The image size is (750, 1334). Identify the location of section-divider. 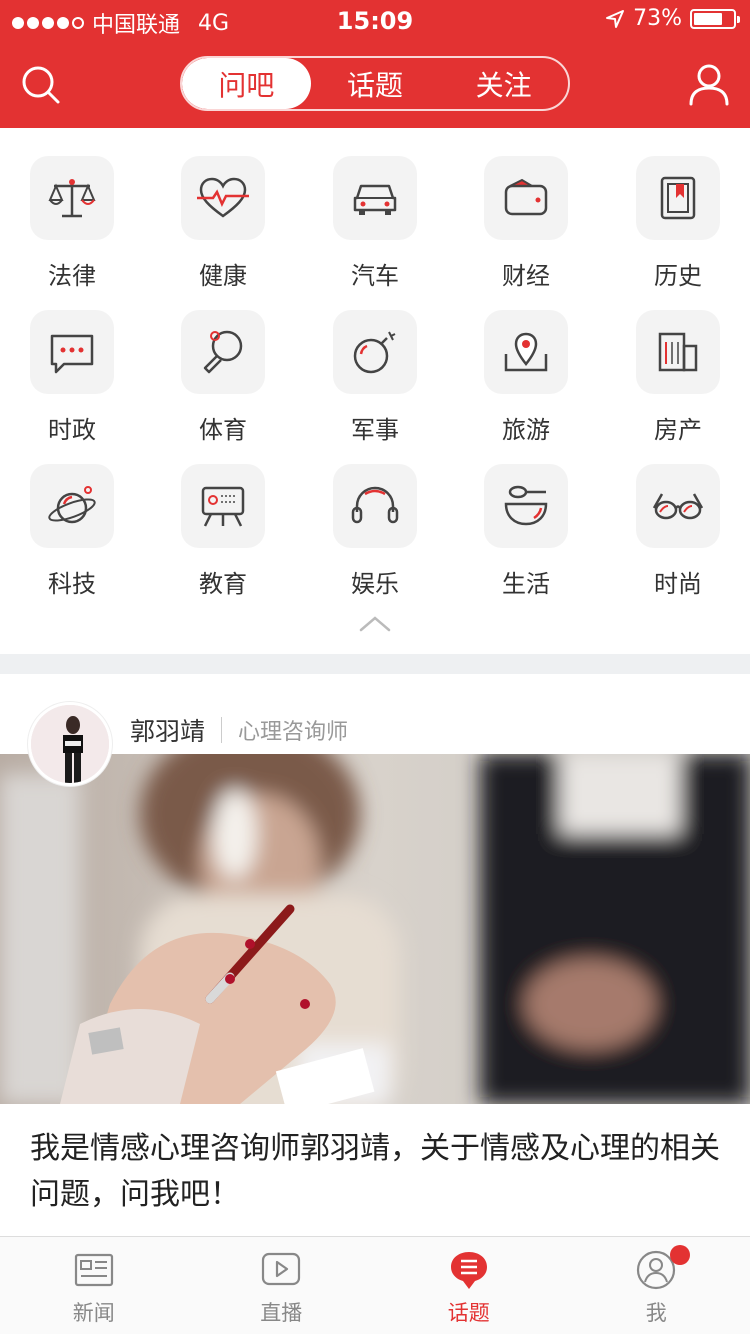
(375, 664).